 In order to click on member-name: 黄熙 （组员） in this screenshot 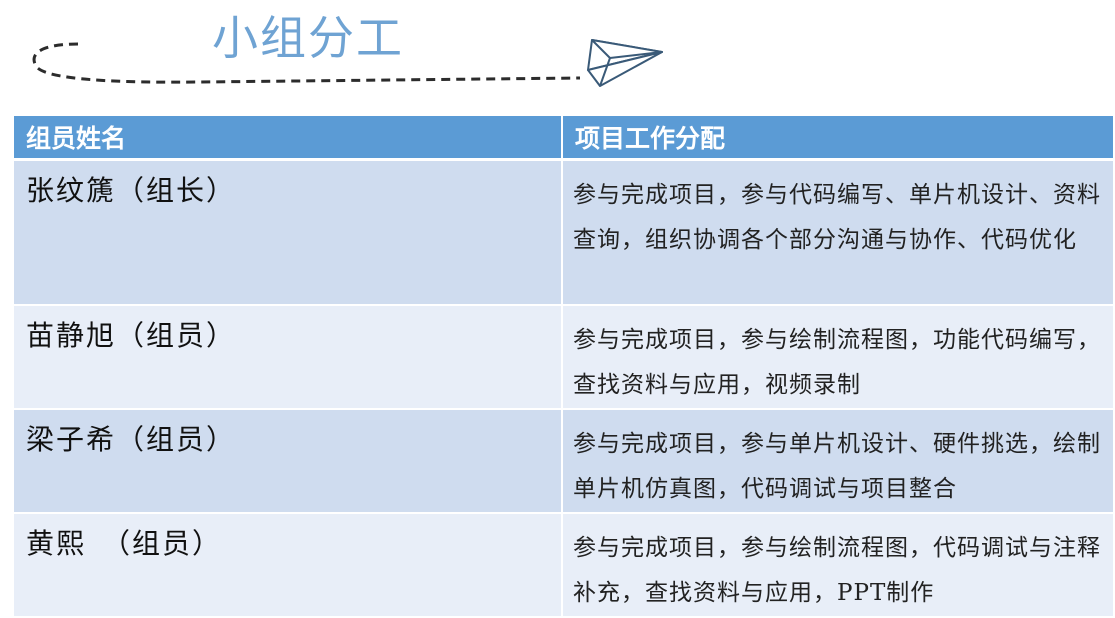, I will do `click(288, 565)`.